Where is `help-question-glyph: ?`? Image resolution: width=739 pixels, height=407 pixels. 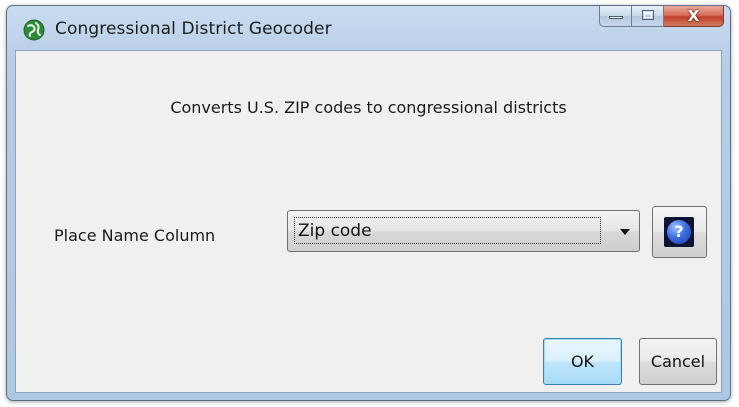
help-question-glyph: ? is located at coordinates (679, 232).